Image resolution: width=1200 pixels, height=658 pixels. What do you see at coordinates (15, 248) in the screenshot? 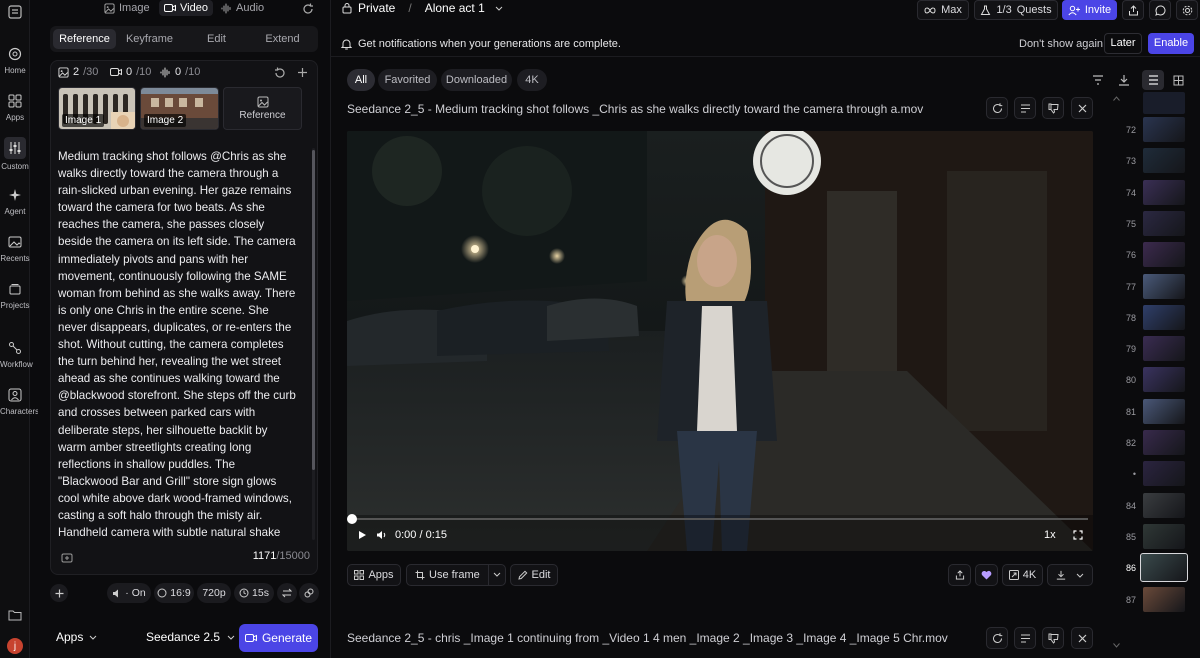
I see `nav-recents: Recents` at bounding box center [15, 248].